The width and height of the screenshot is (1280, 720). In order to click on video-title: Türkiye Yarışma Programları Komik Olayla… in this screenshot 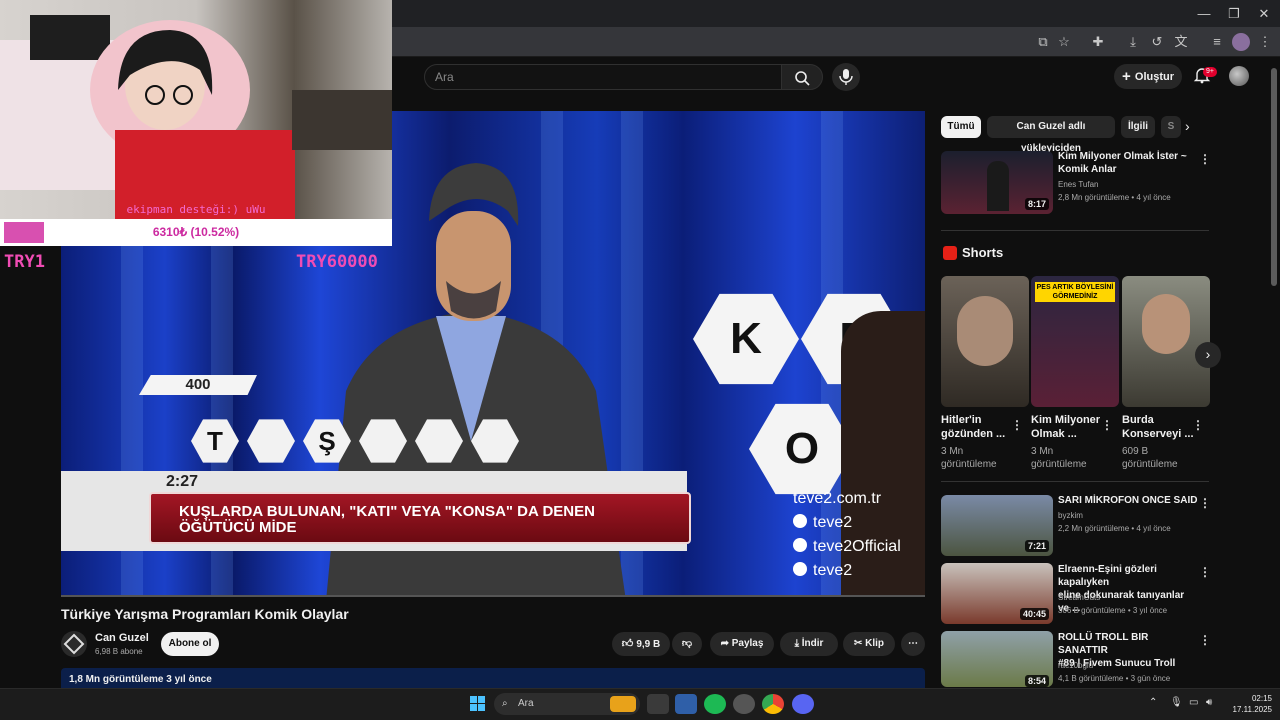, I will do `click(205, 614)`.